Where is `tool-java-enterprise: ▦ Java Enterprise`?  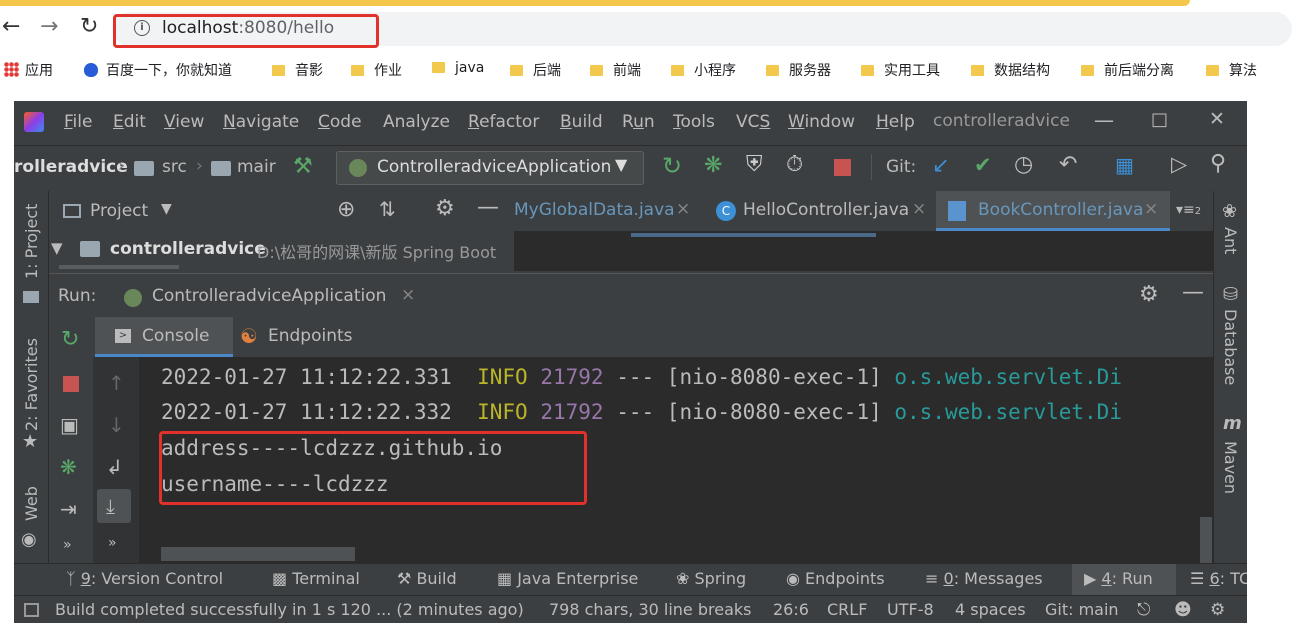
tool-java-enterprise: ▦ Java Enterprise is located at coordinates (567, 578).